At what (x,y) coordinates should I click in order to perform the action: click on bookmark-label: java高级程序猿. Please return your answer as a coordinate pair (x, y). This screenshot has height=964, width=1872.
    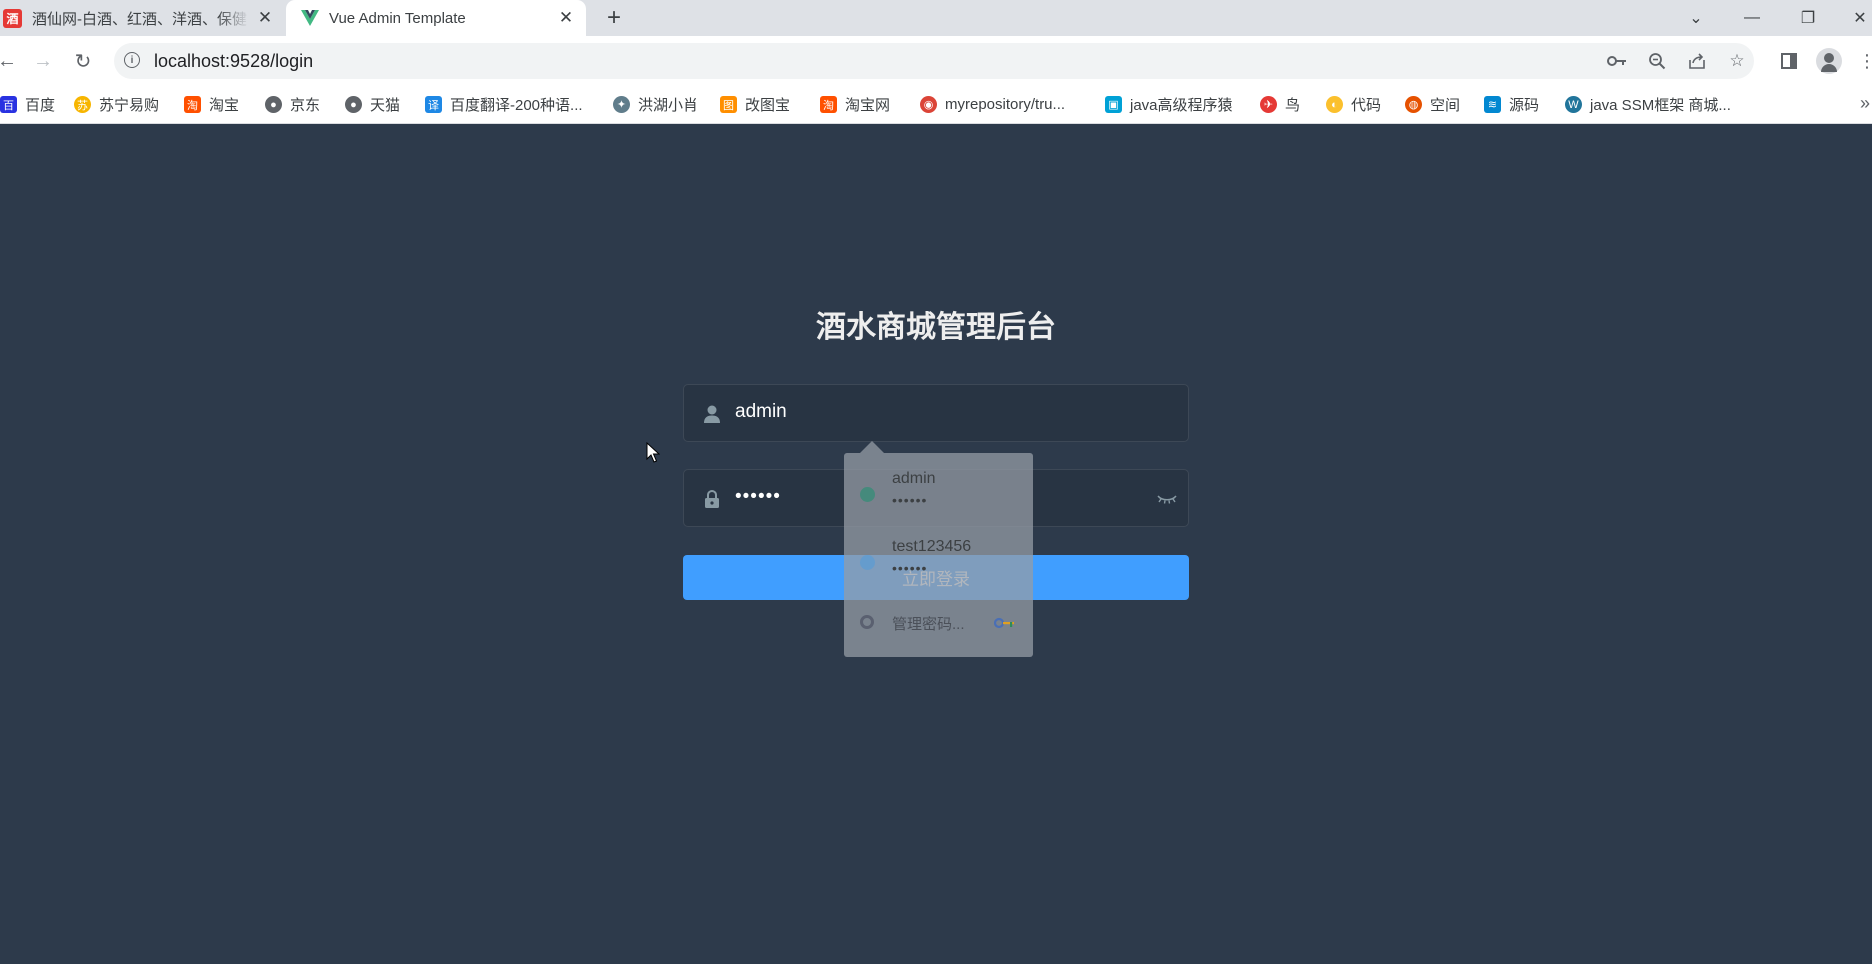
    Looking at the image, I should click on (1181, 105).